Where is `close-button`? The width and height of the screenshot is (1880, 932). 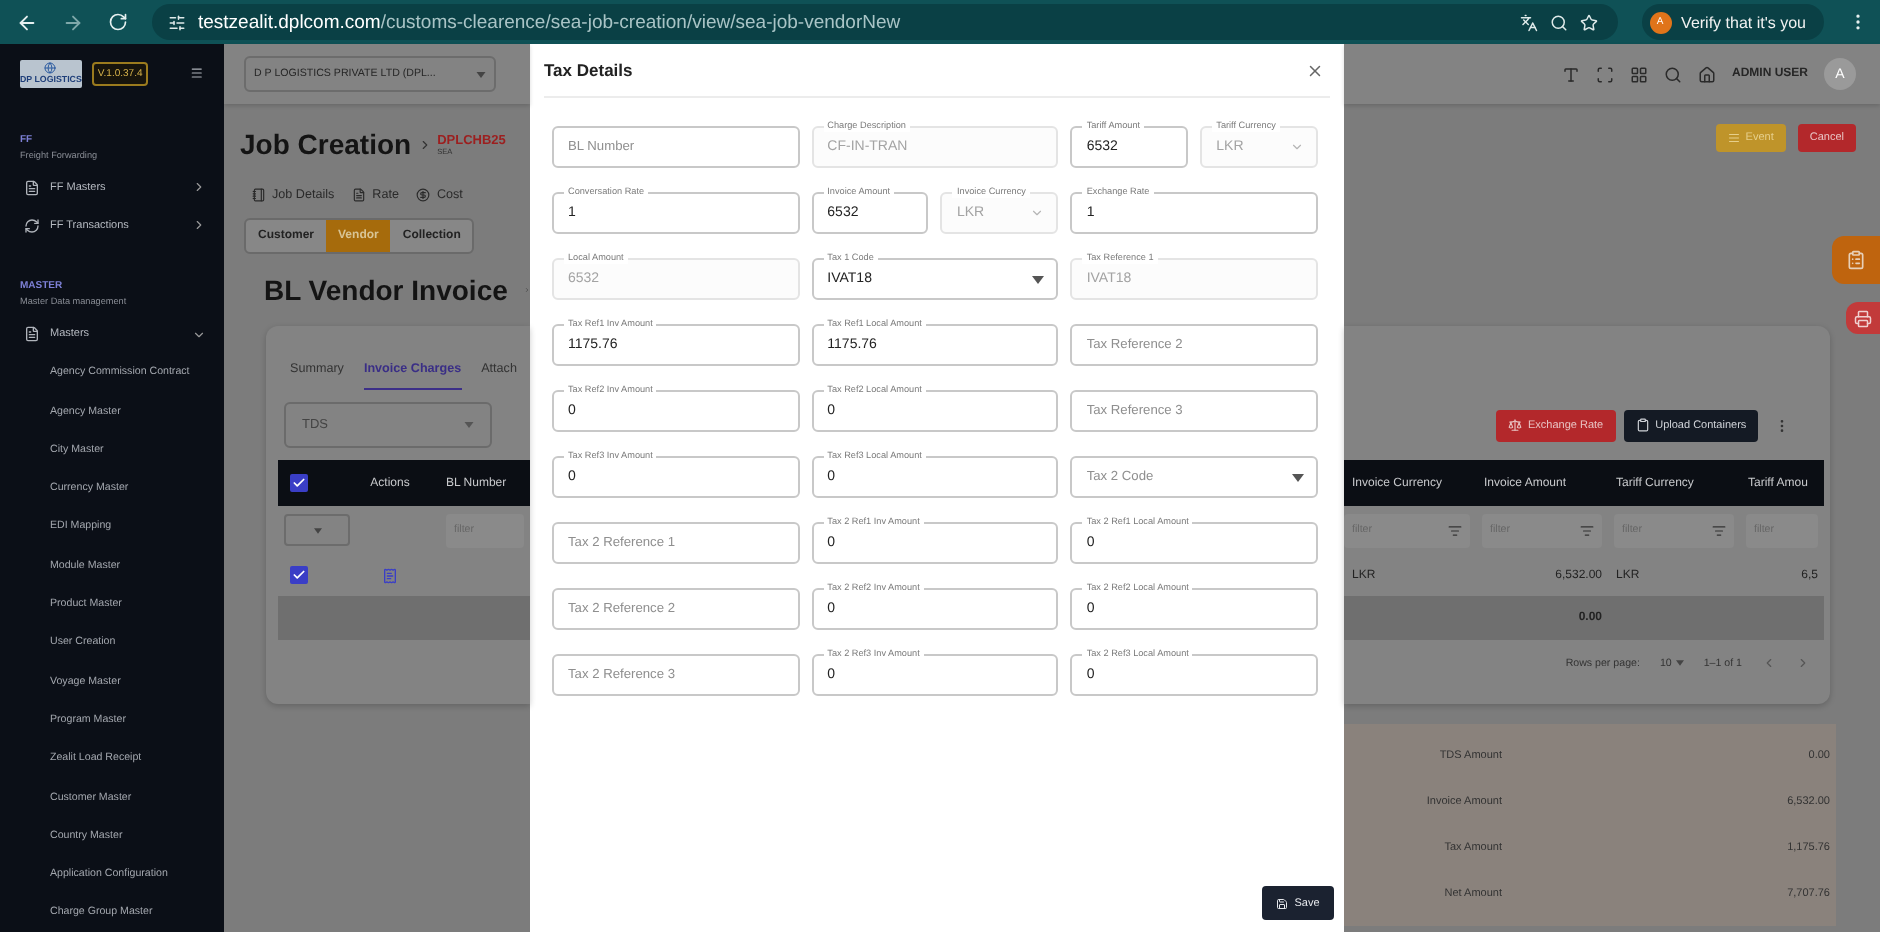
close-button is located at coordinates (1315, 70).